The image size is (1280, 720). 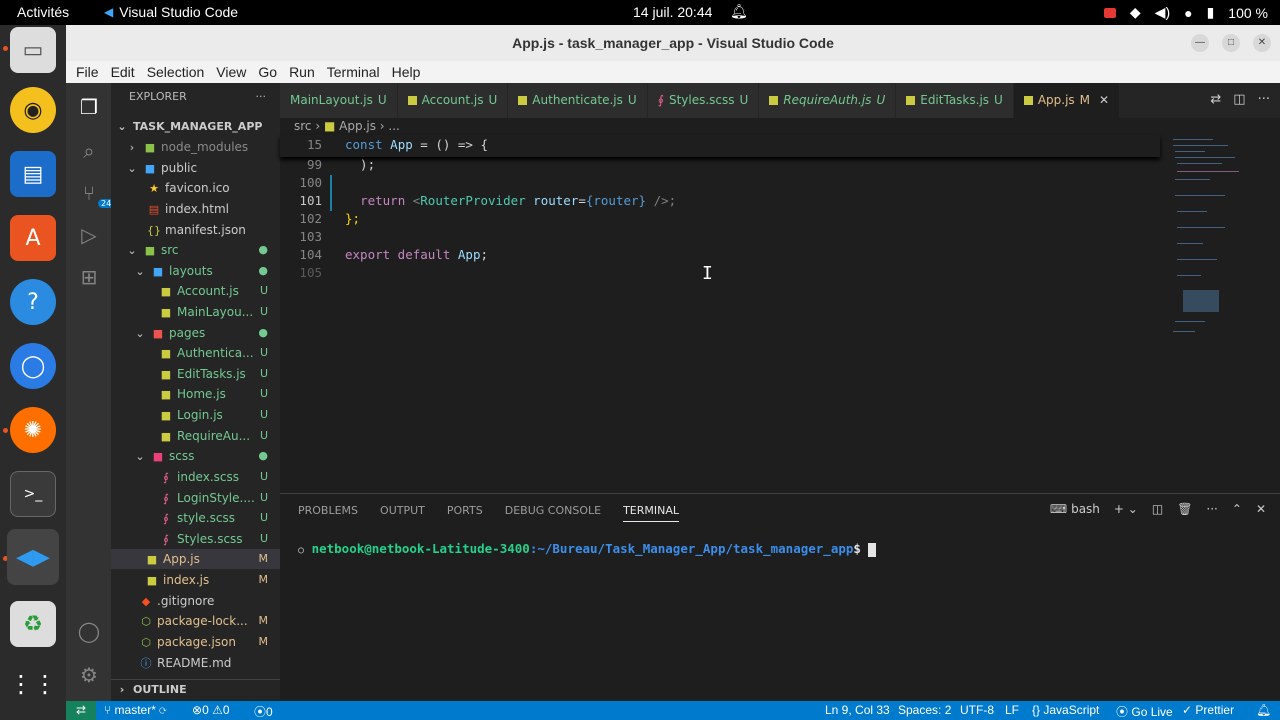 What do you see at coordinates (353, 72) in the screenshot?
I see `menu-terminal: Terminal` at bounding box center [353, 72].